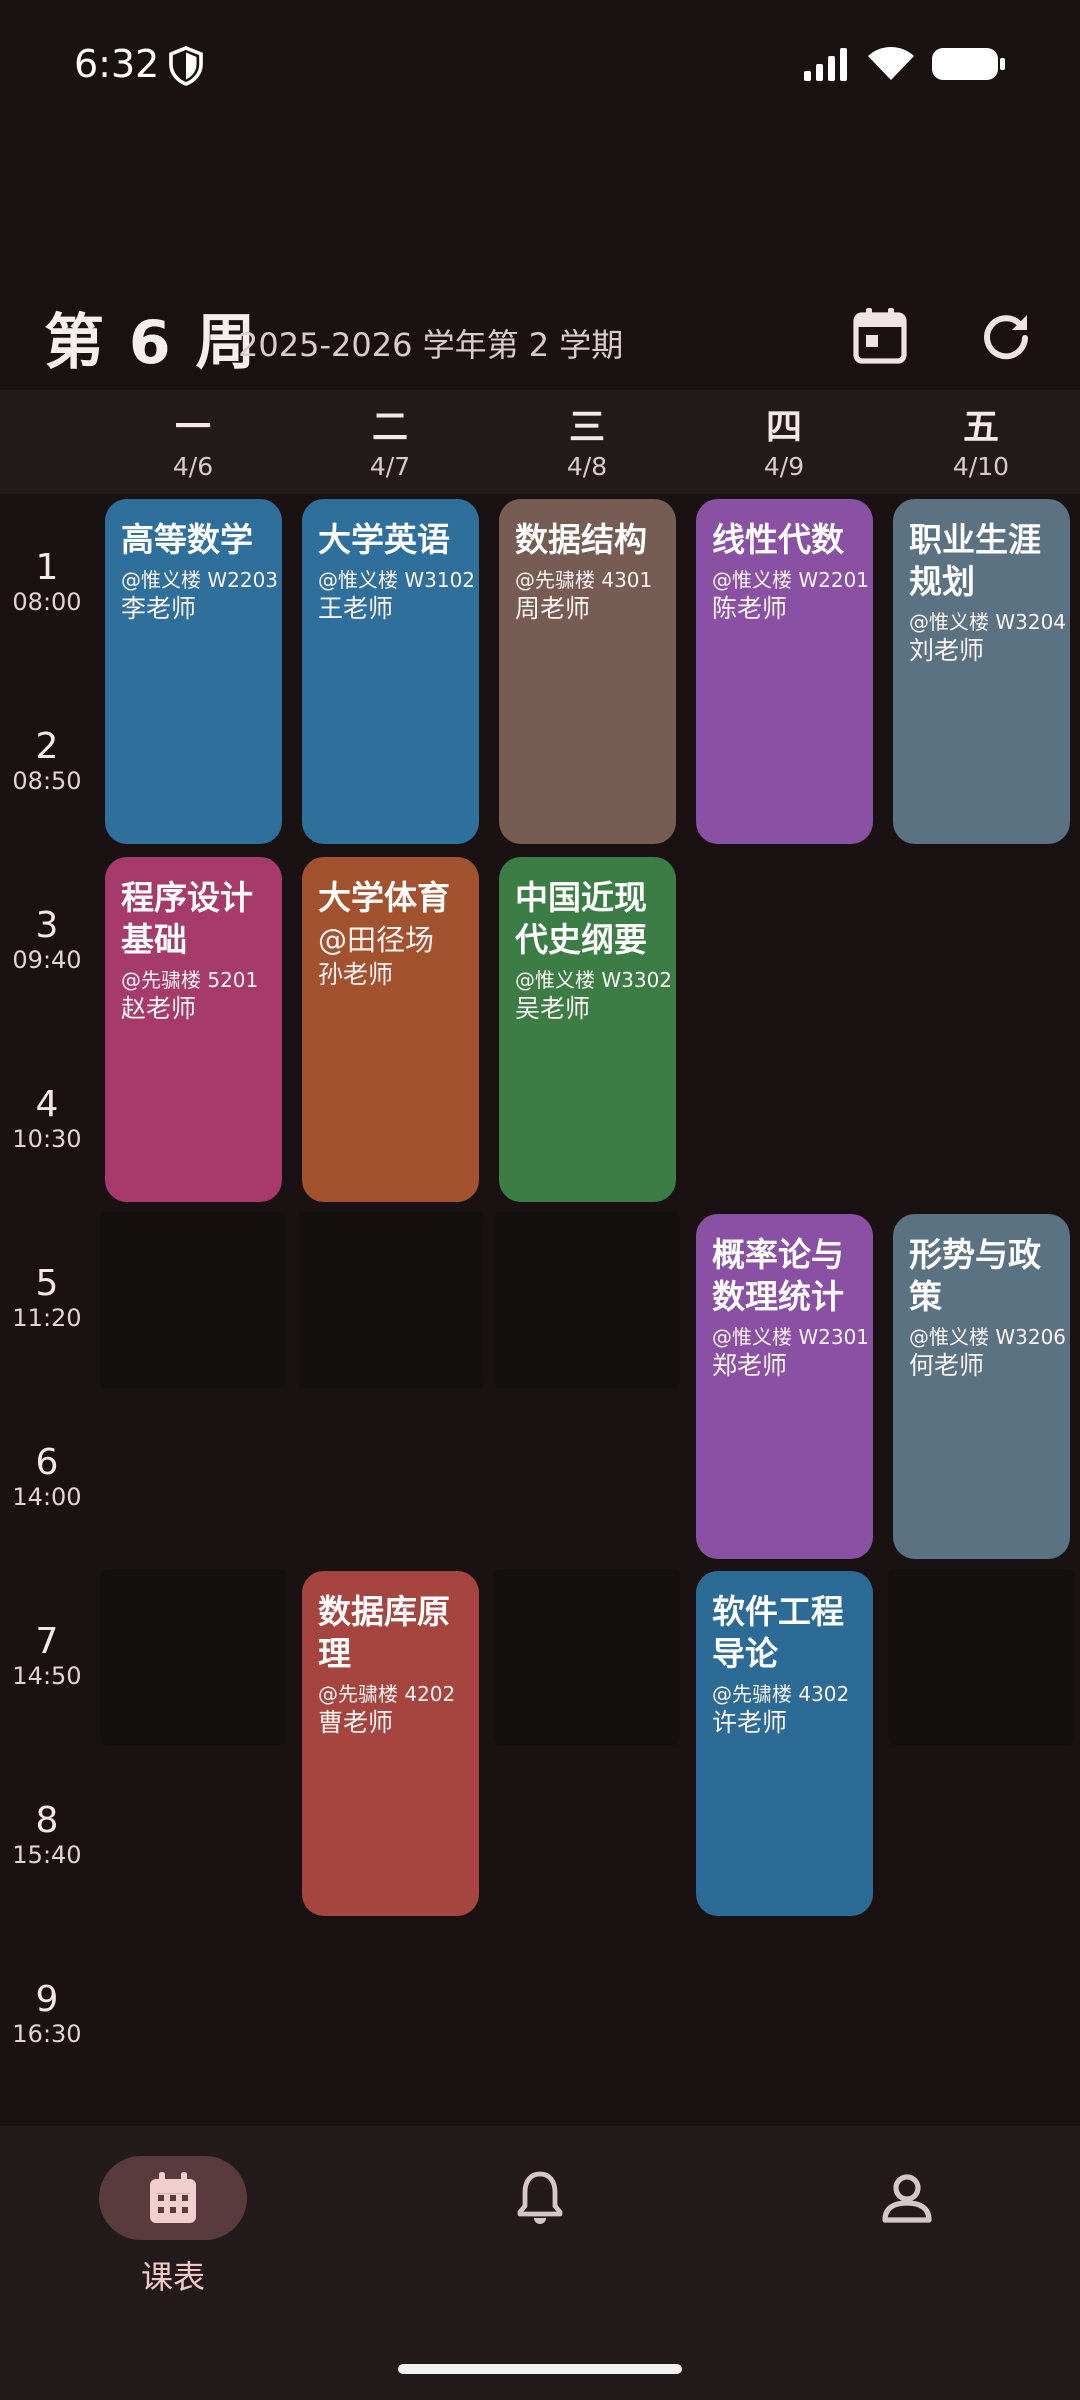 This screenshot has height=2400, width=1080. I want to click on refresh-icon, so click(1006, 337).